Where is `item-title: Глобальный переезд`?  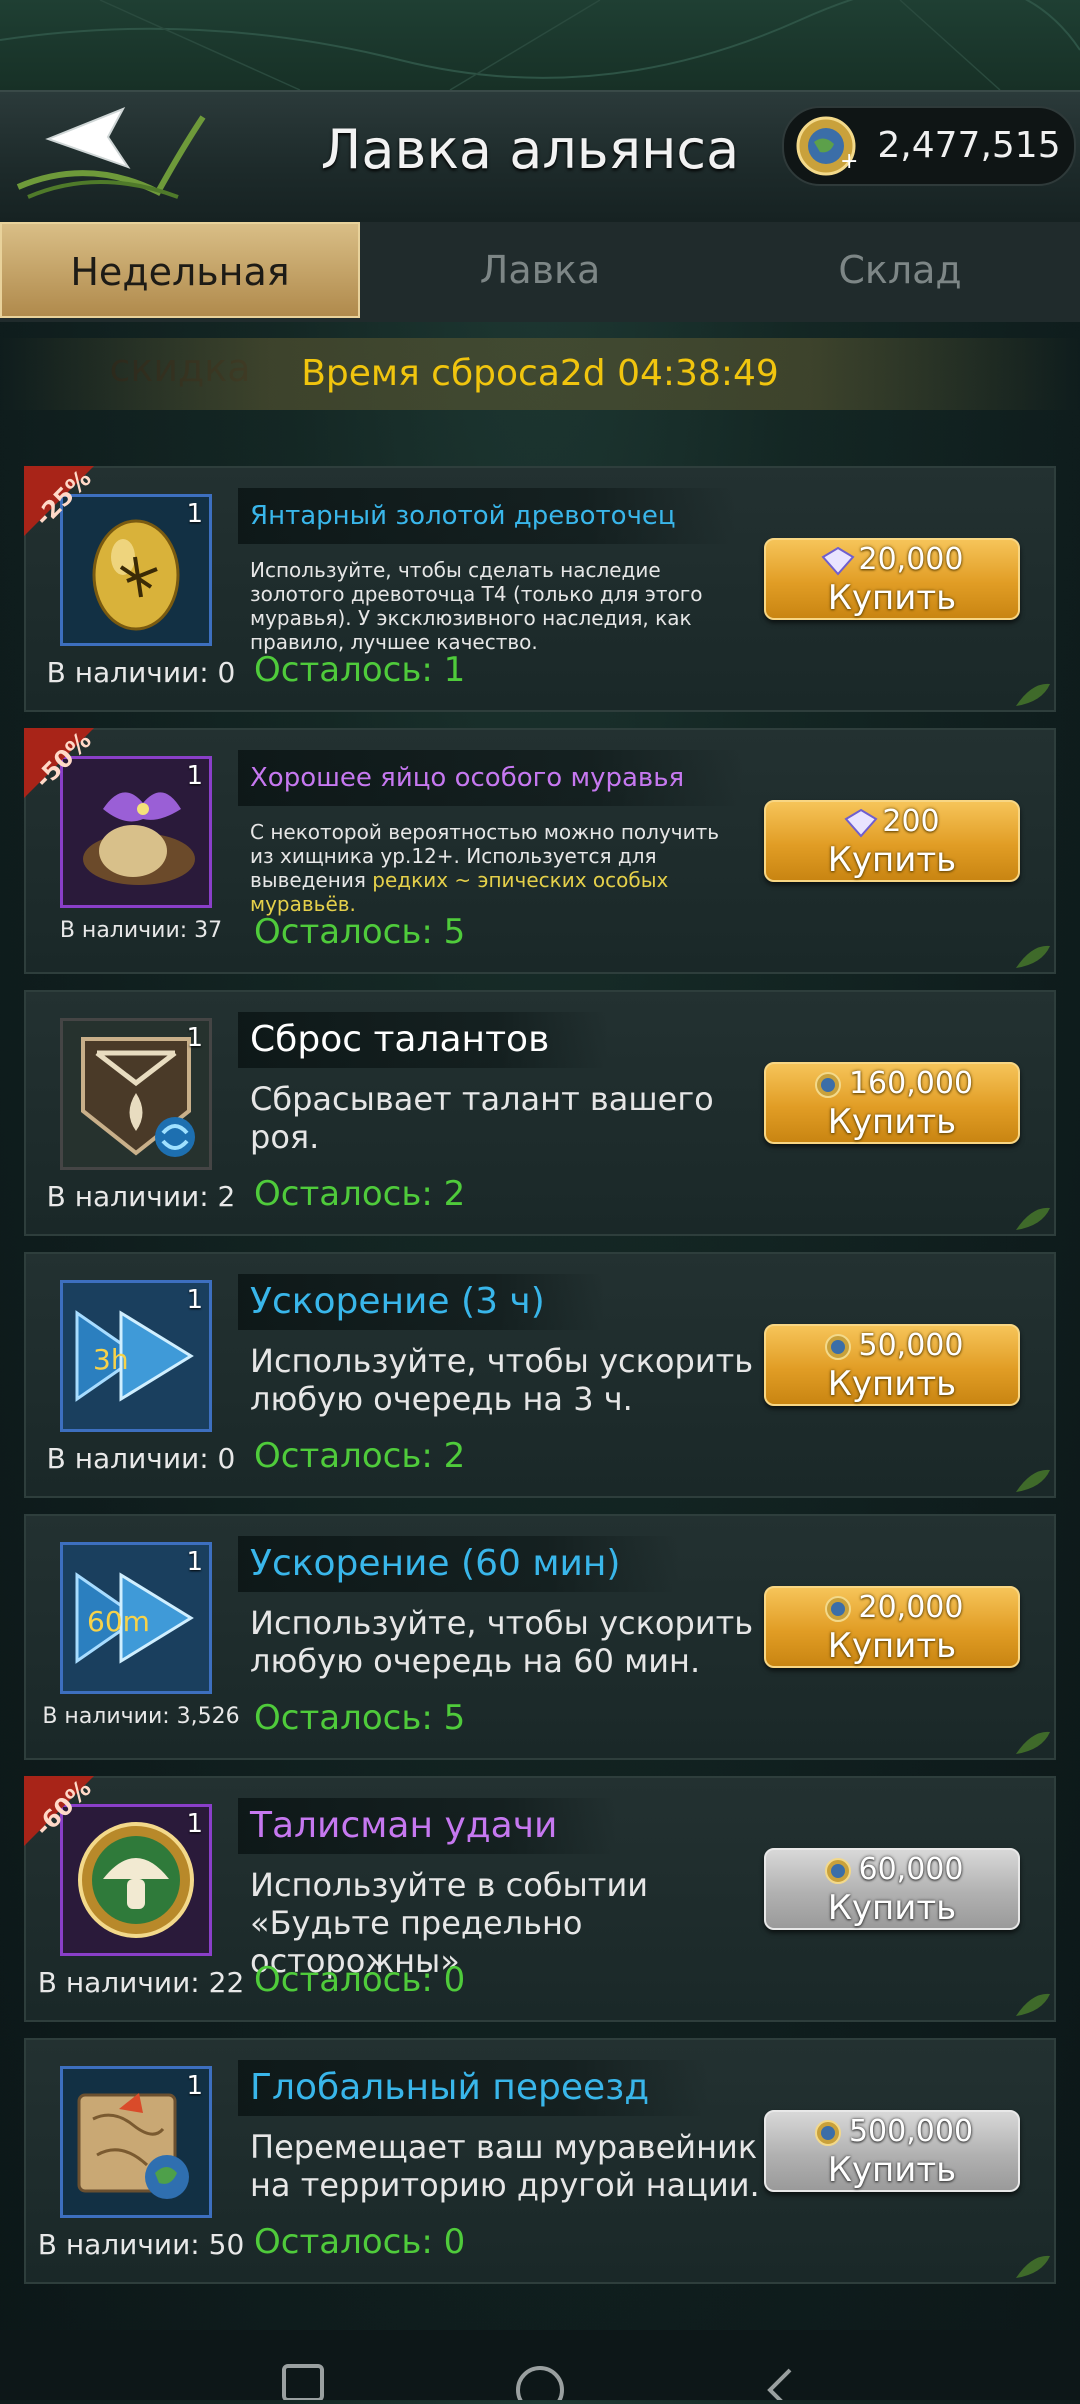
item-title: Глобальный переезд is located at coordinates (474, 2088).